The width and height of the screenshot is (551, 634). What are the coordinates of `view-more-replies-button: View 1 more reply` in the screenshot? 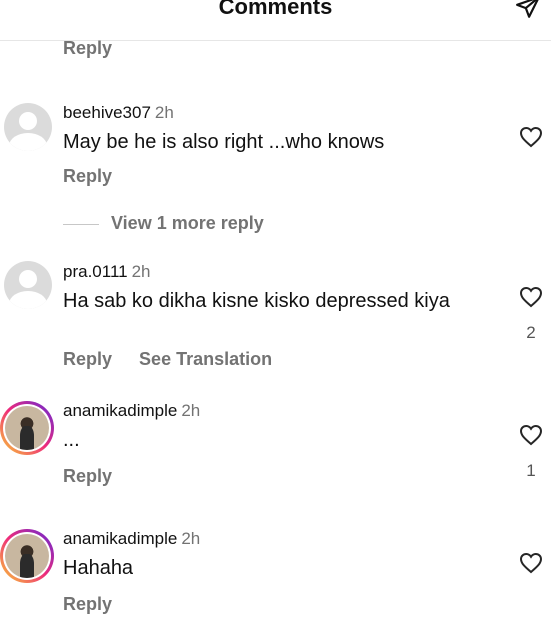 It's located at (163, 223).